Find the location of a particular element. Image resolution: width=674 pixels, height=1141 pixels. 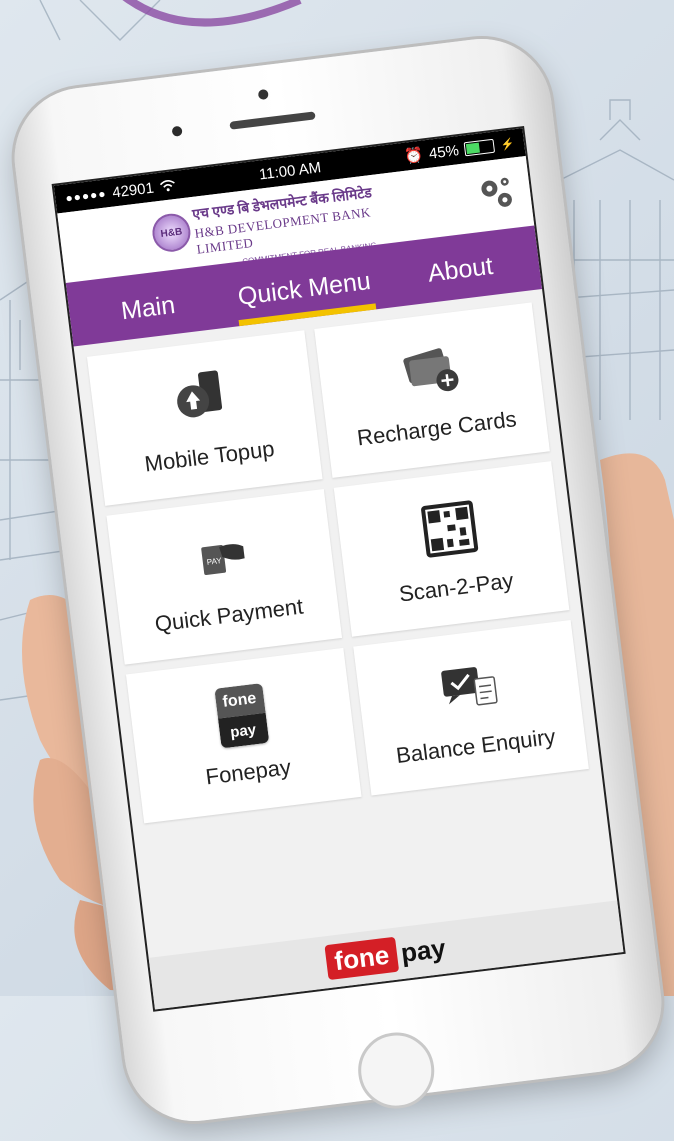

quick-payment-label: Quick Payment is located at coordinates (229, 615).